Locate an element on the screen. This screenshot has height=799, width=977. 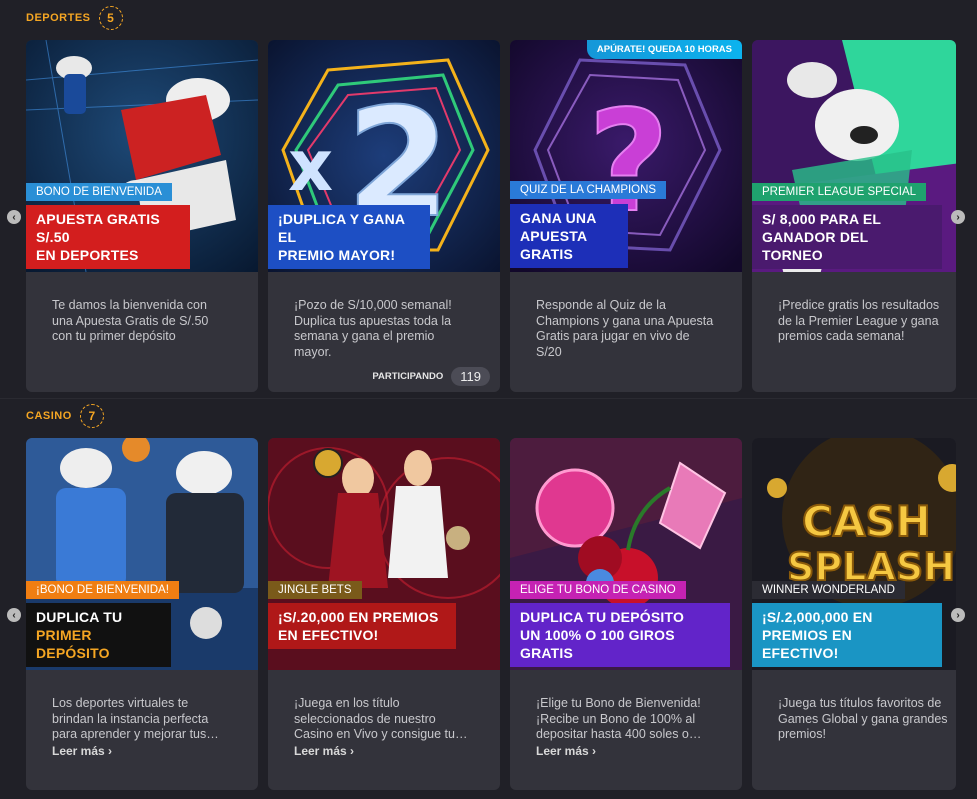
urgency-badge: APÚRATE! QUEDA 10 HORAS is located at coordinates (664, 49).